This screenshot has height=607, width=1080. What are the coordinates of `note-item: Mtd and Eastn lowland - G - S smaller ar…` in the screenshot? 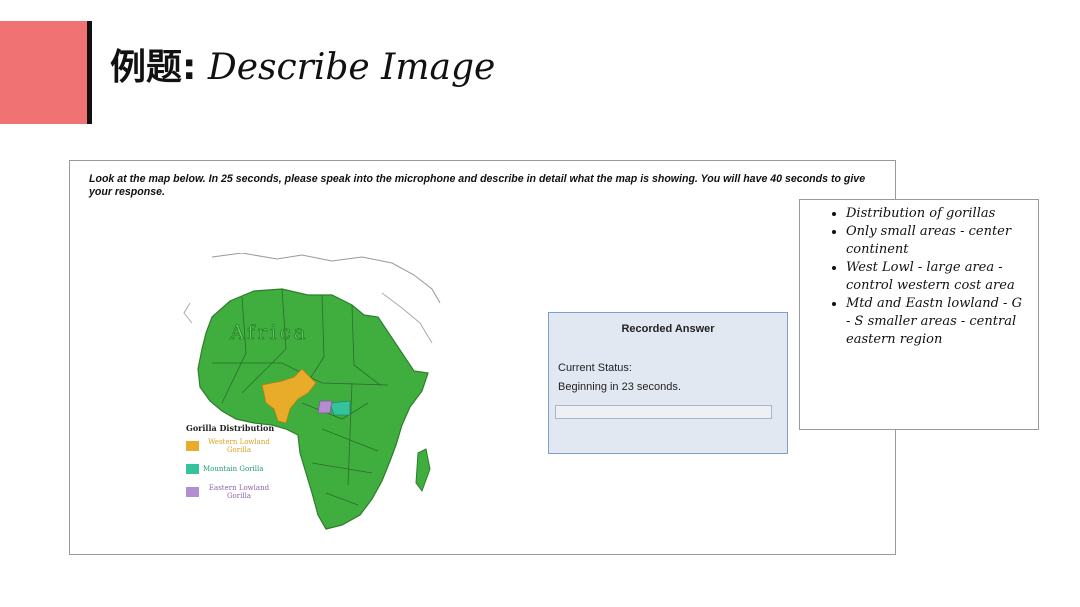 It's located at (938, 322).